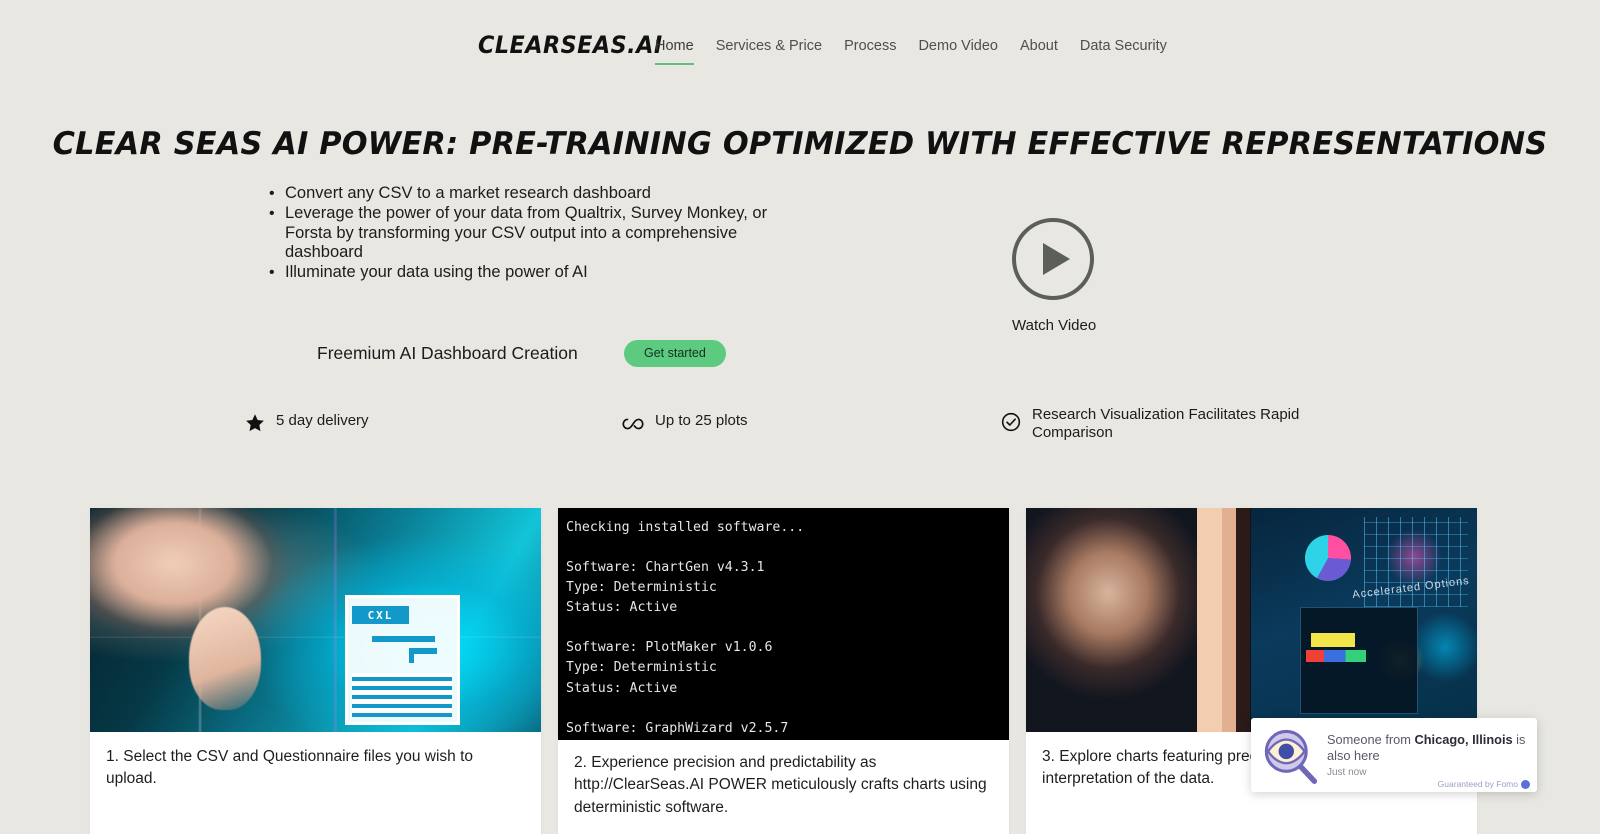  I want to click on chart-panel-graphic, so click(1359, 660).